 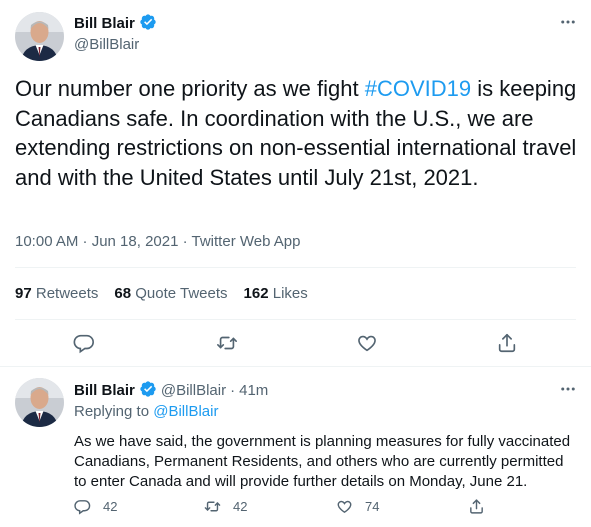 What do you see at coordinates (290, 293) in the screenshot?
I see `likes-label: Likes` at bounding box center [290, 293].